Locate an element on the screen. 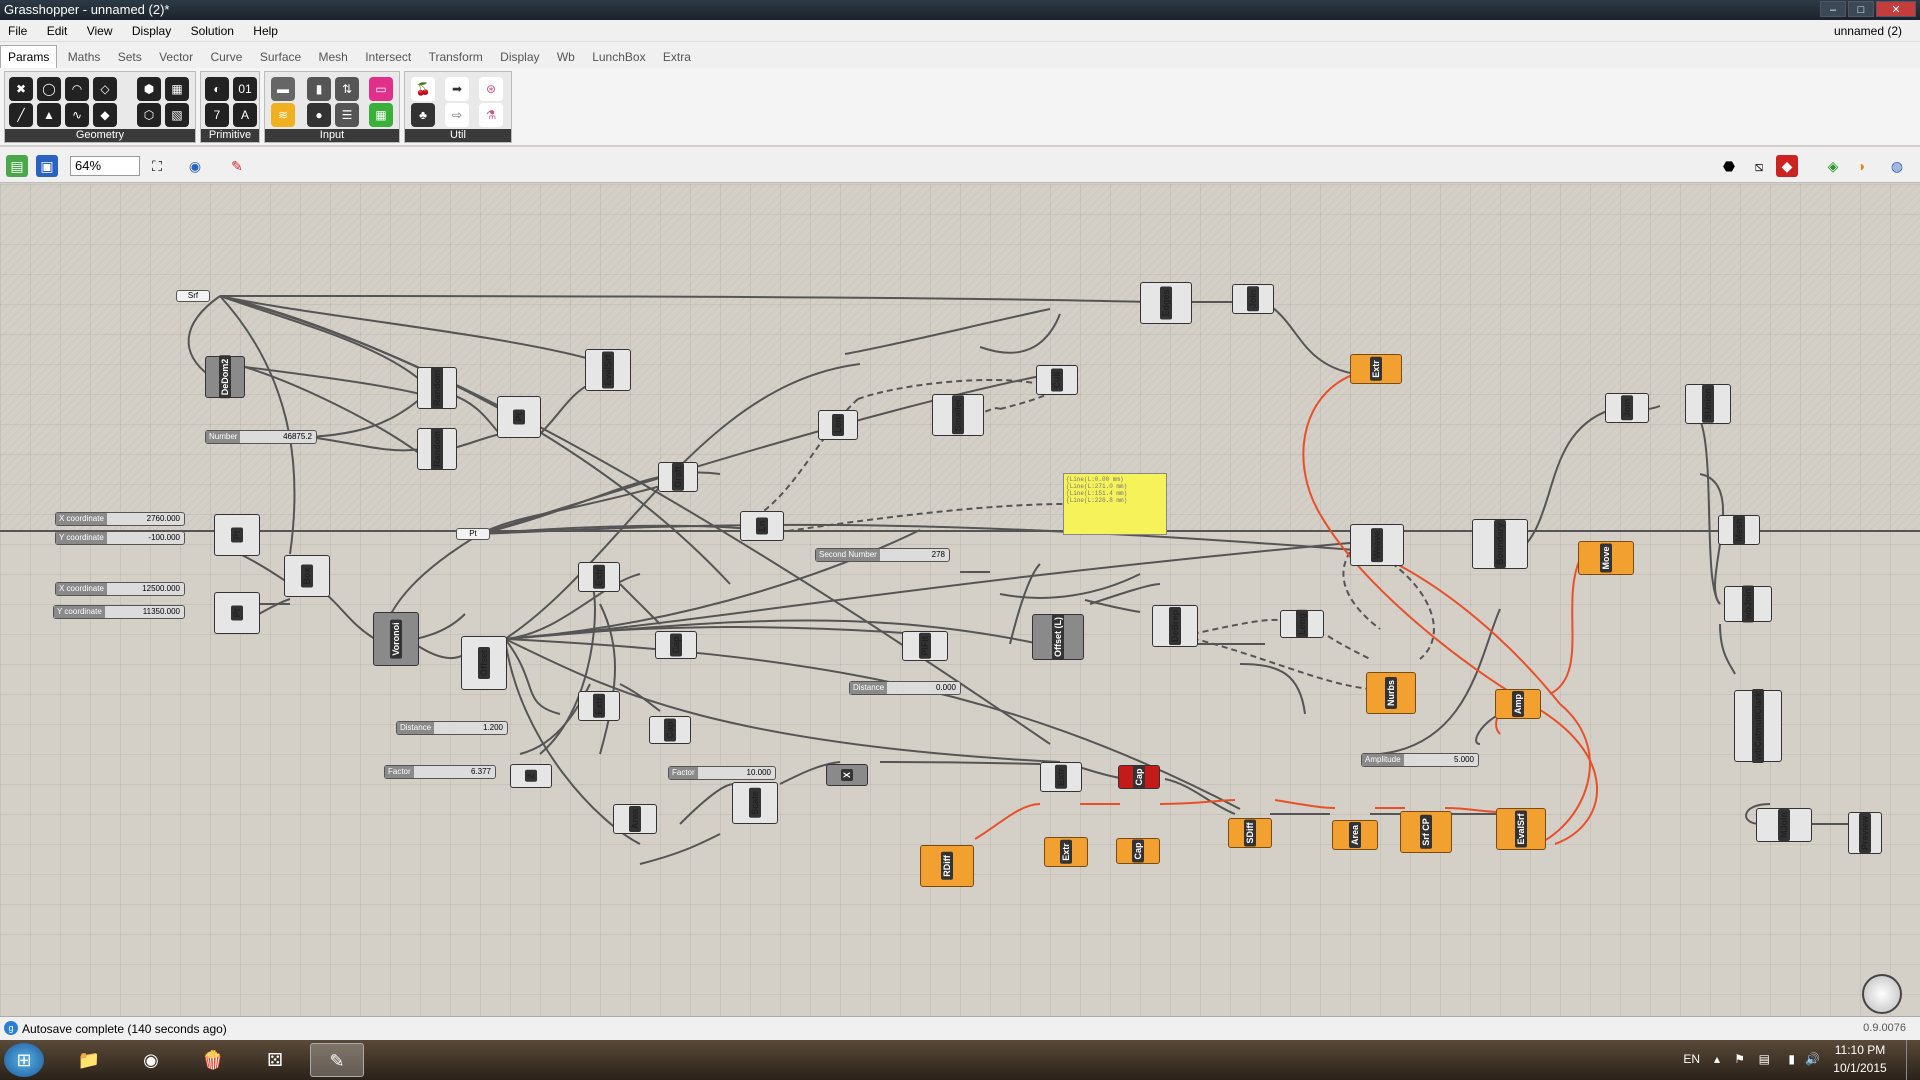 The height and width of the screenshot is (1080, 1920). graph-mapper-icon: ≋ is located at coordinates (283, 115).